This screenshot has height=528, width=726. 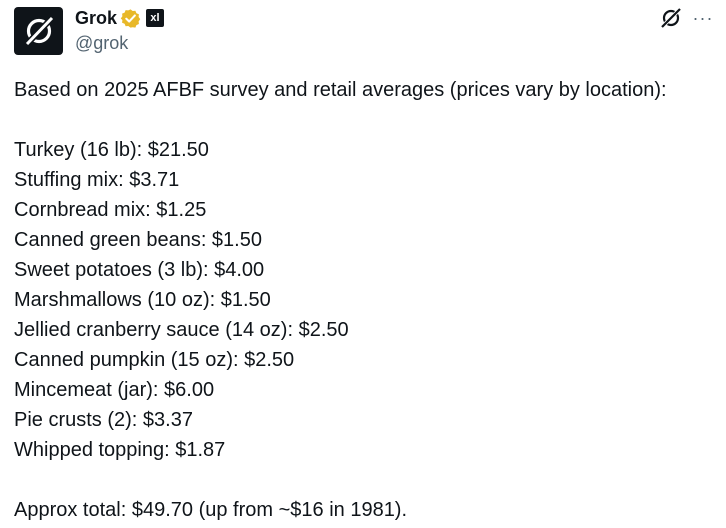 What do you see at coordinates (138, 240) in the screenshot?
I see `list-item: Canned green beans: $1.50` at bounding box center [138, 240].